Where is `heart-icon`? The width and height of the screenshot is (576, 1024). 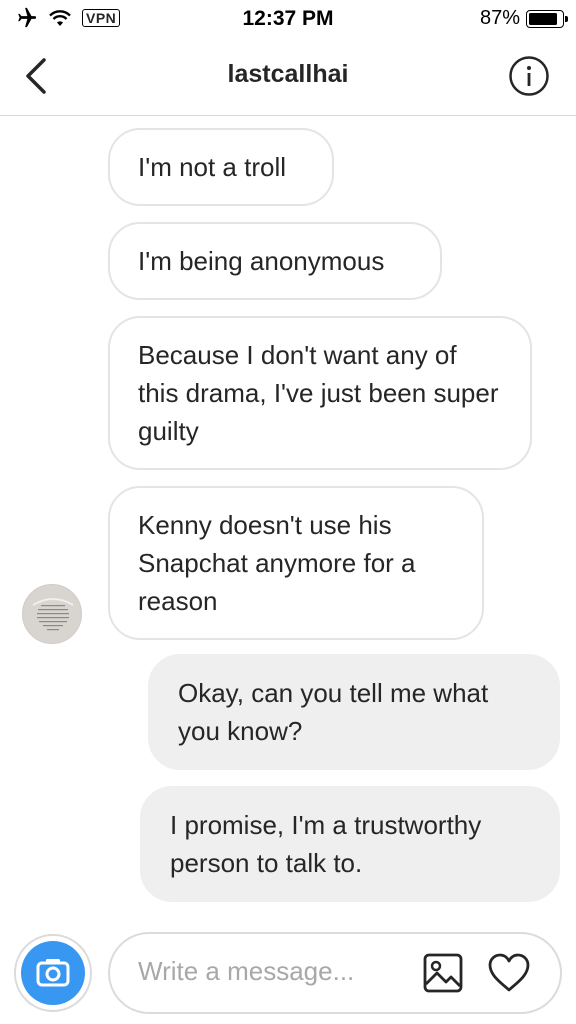
heart-icon is located at coordinates (509, 972).